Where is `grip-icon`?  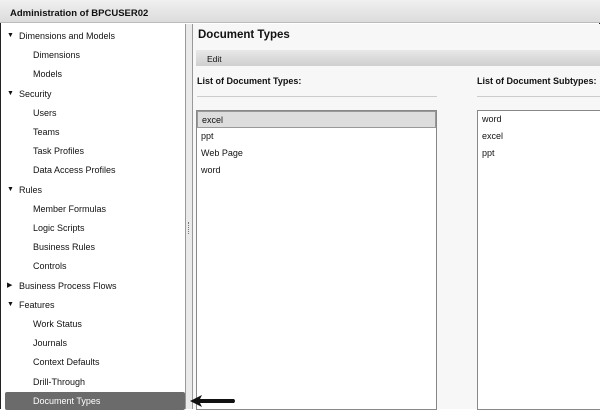 grip-icon is located at coordinates (189, 228).